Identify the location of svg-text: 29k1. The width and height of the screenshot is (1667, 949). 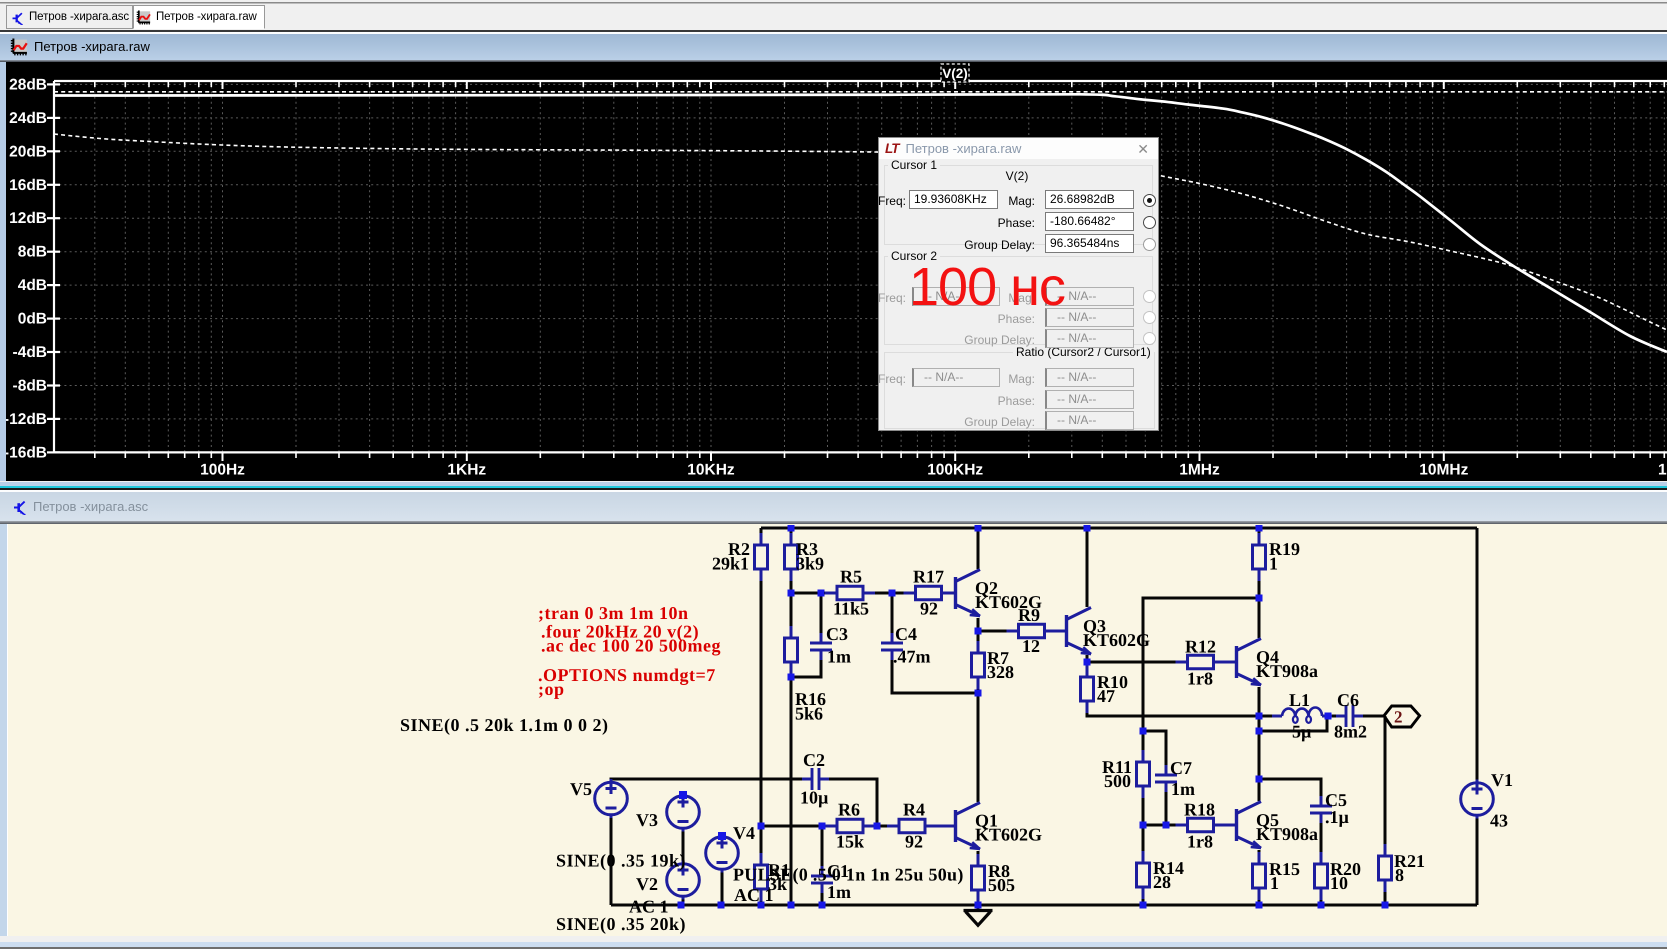
(730, 563).